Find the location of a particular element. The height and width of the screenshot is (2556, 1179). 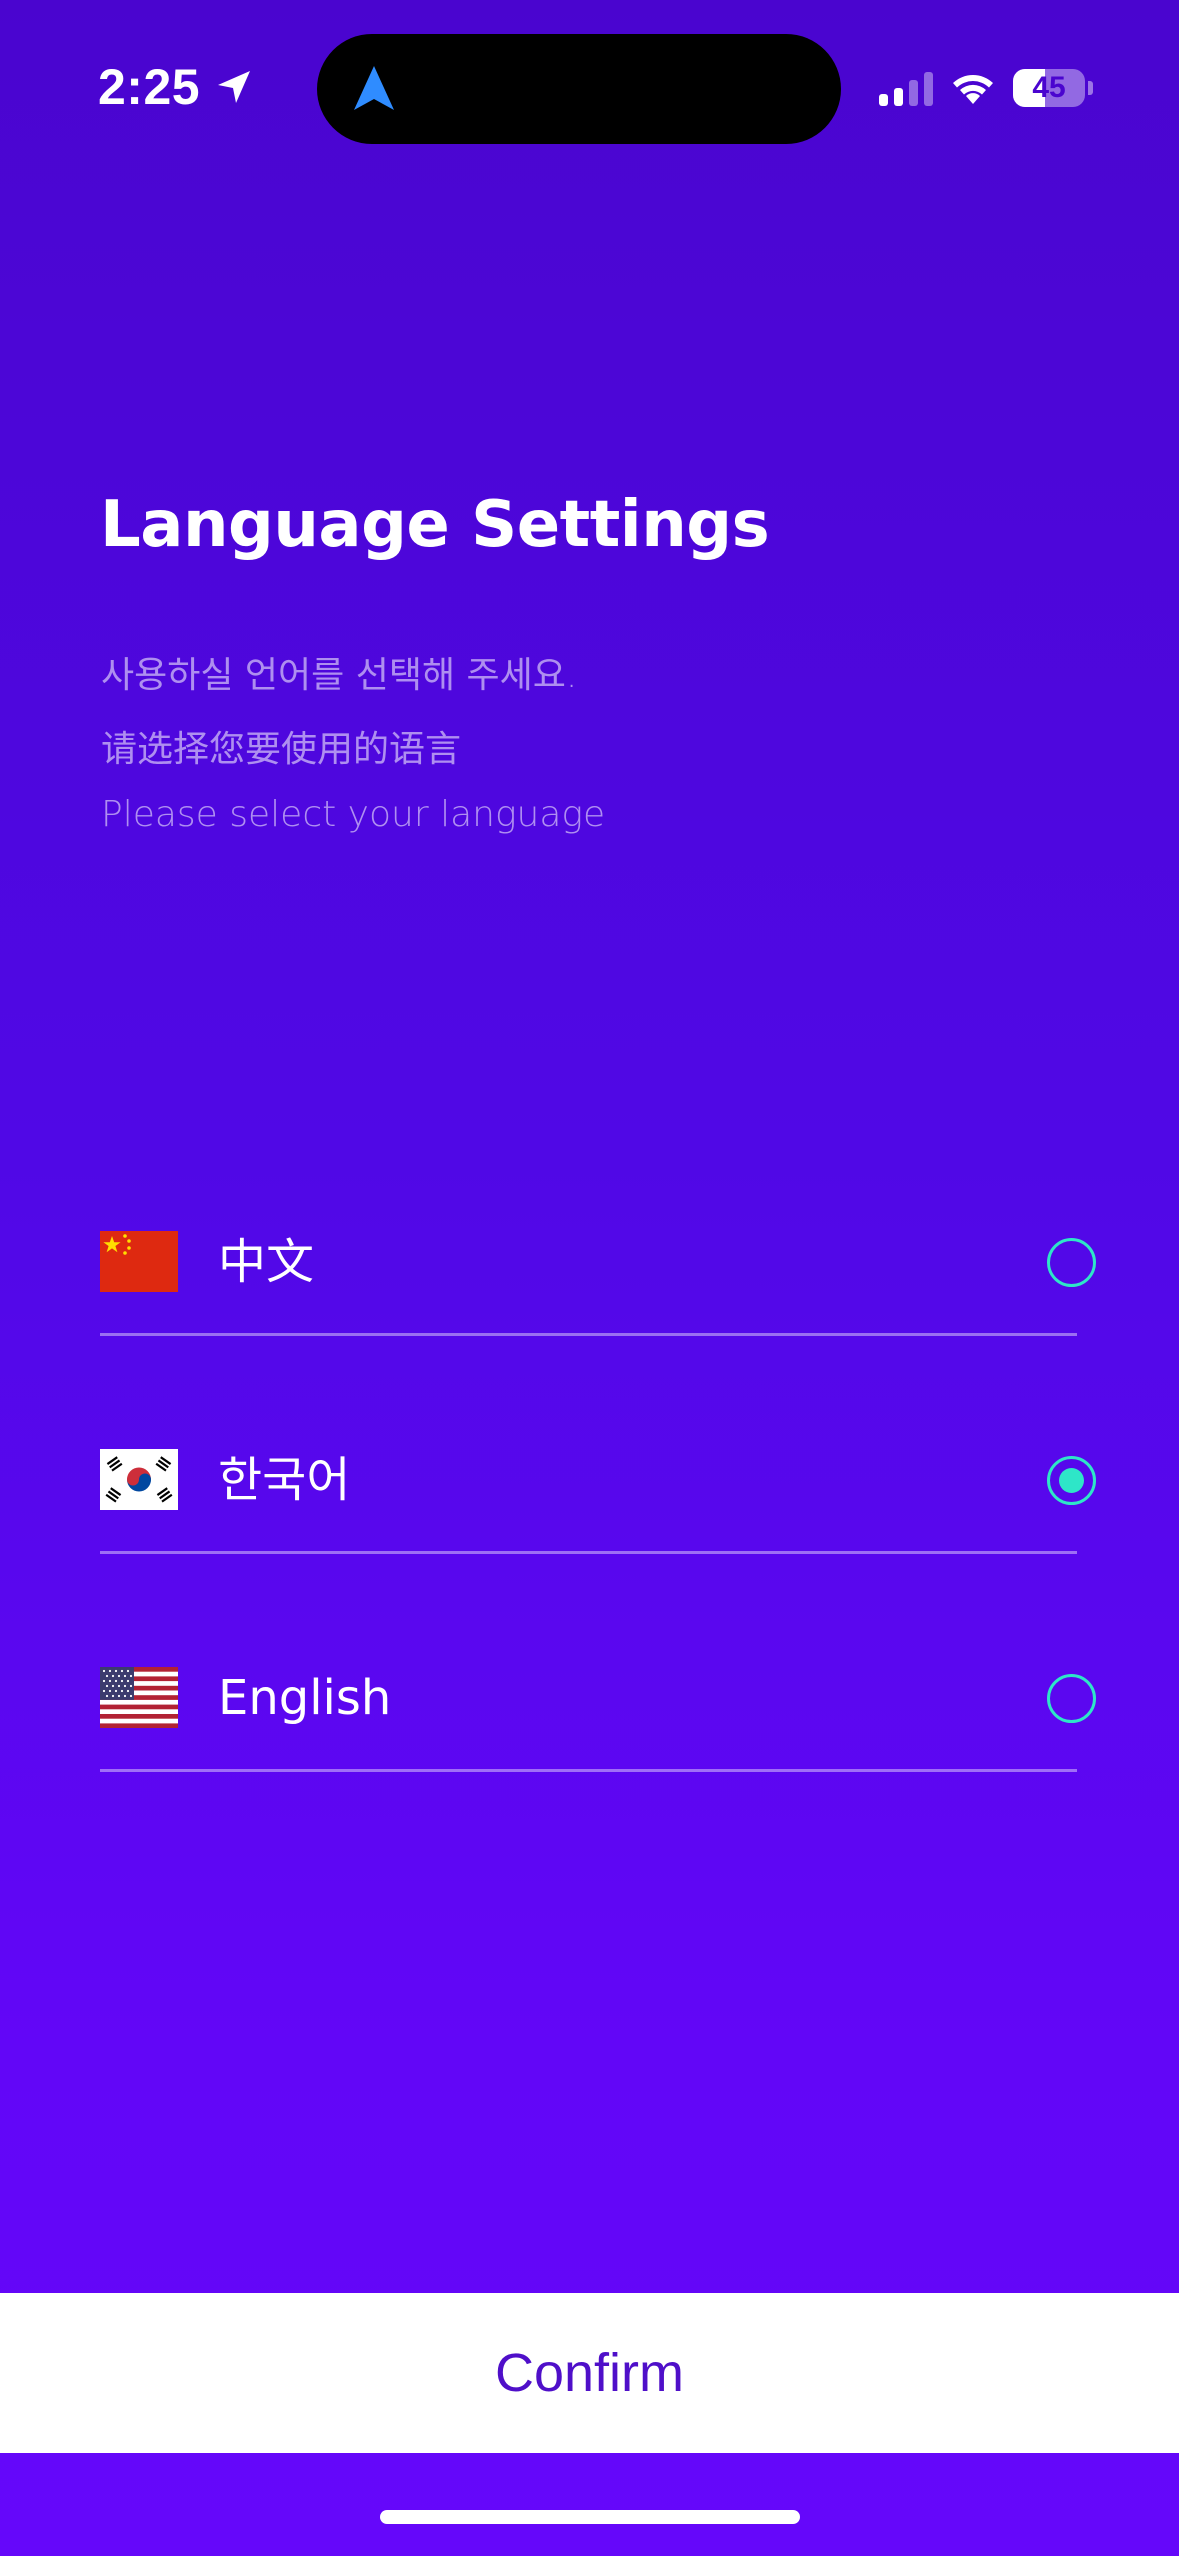

usa-flag-icon is located at coordinates (139, 1697).